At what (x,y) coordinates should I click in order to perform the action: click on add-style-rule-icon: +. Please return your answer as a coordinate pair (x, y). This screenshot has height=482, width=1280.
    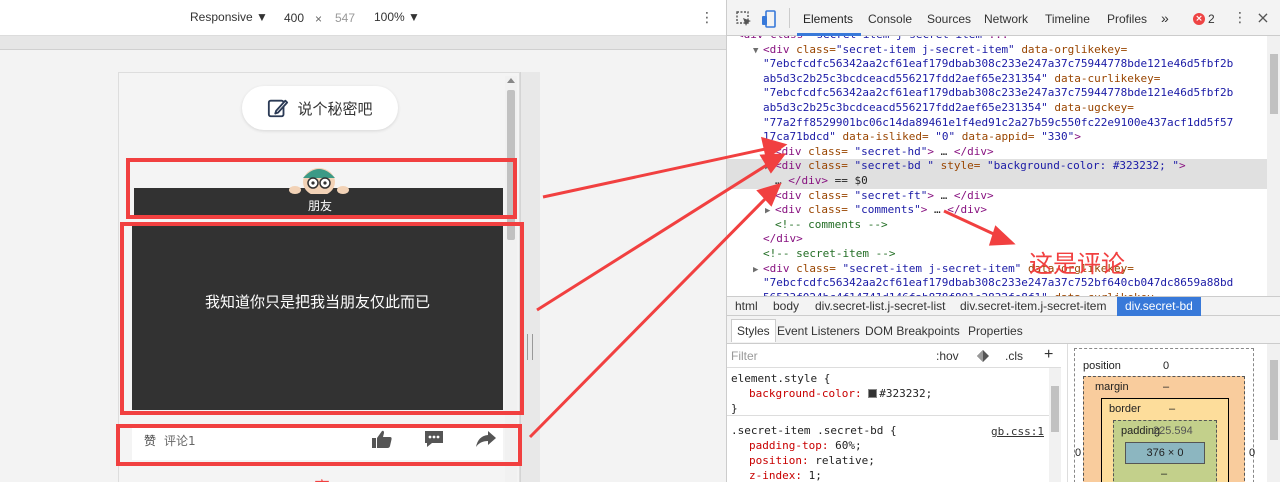
    Looking at the image, I should click on (1048, 355).